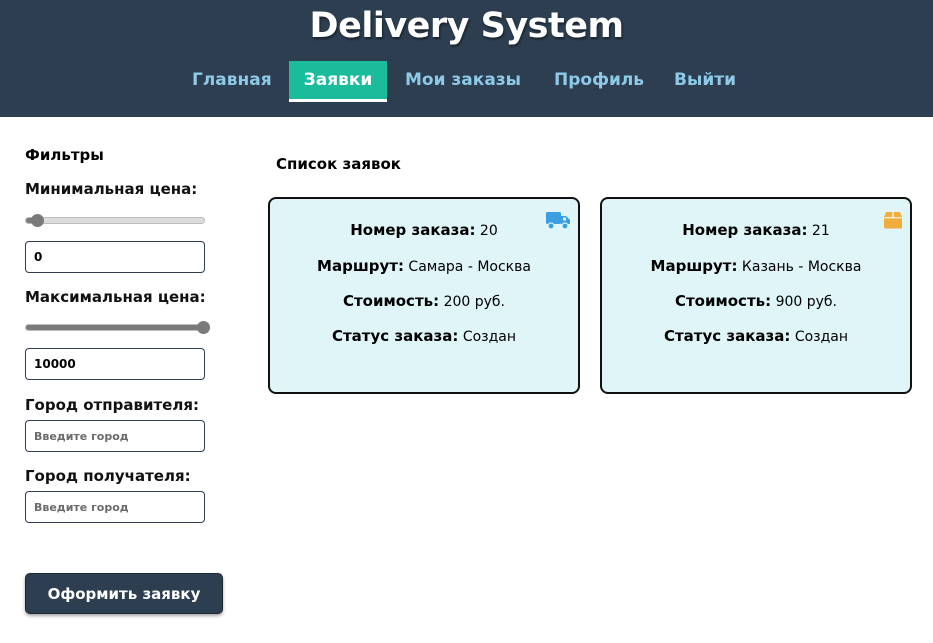 Image resolution: width=933 pixels, height=643 pixels. What do you see at coordinates (806, 302) in the screenshot?
I see `order-cost-value: 900 руб.` at bounding box center [806, 302].